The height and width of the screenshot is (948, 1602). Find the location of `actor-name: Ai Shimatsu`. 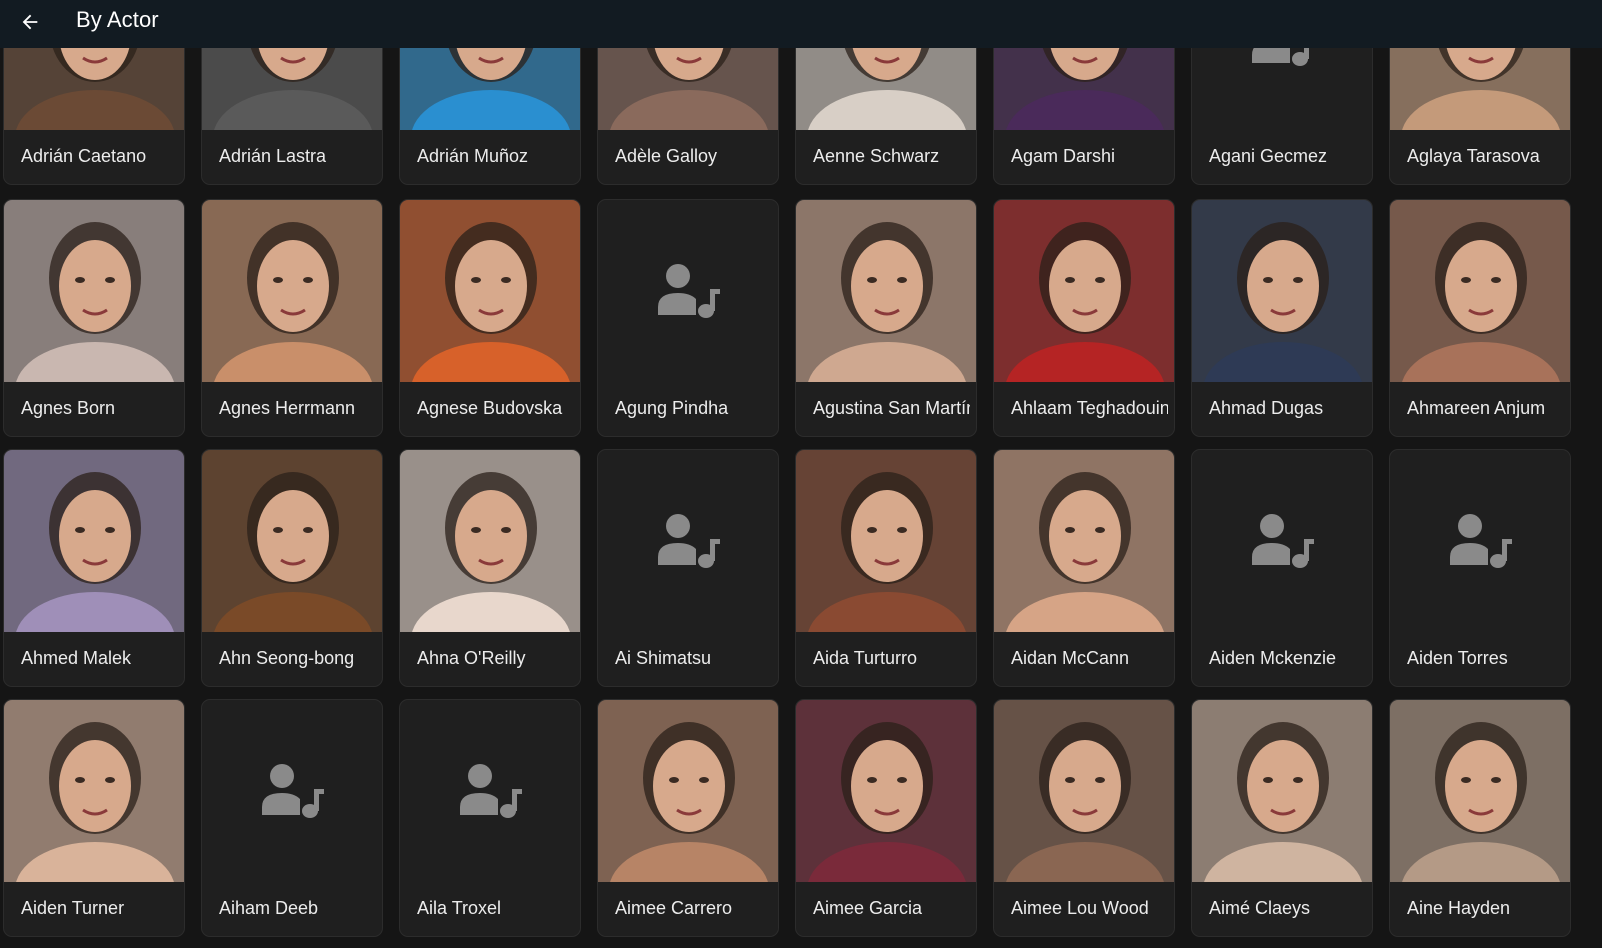

actor-name: Ai Shimatsu is located at coordinates (663, 658).